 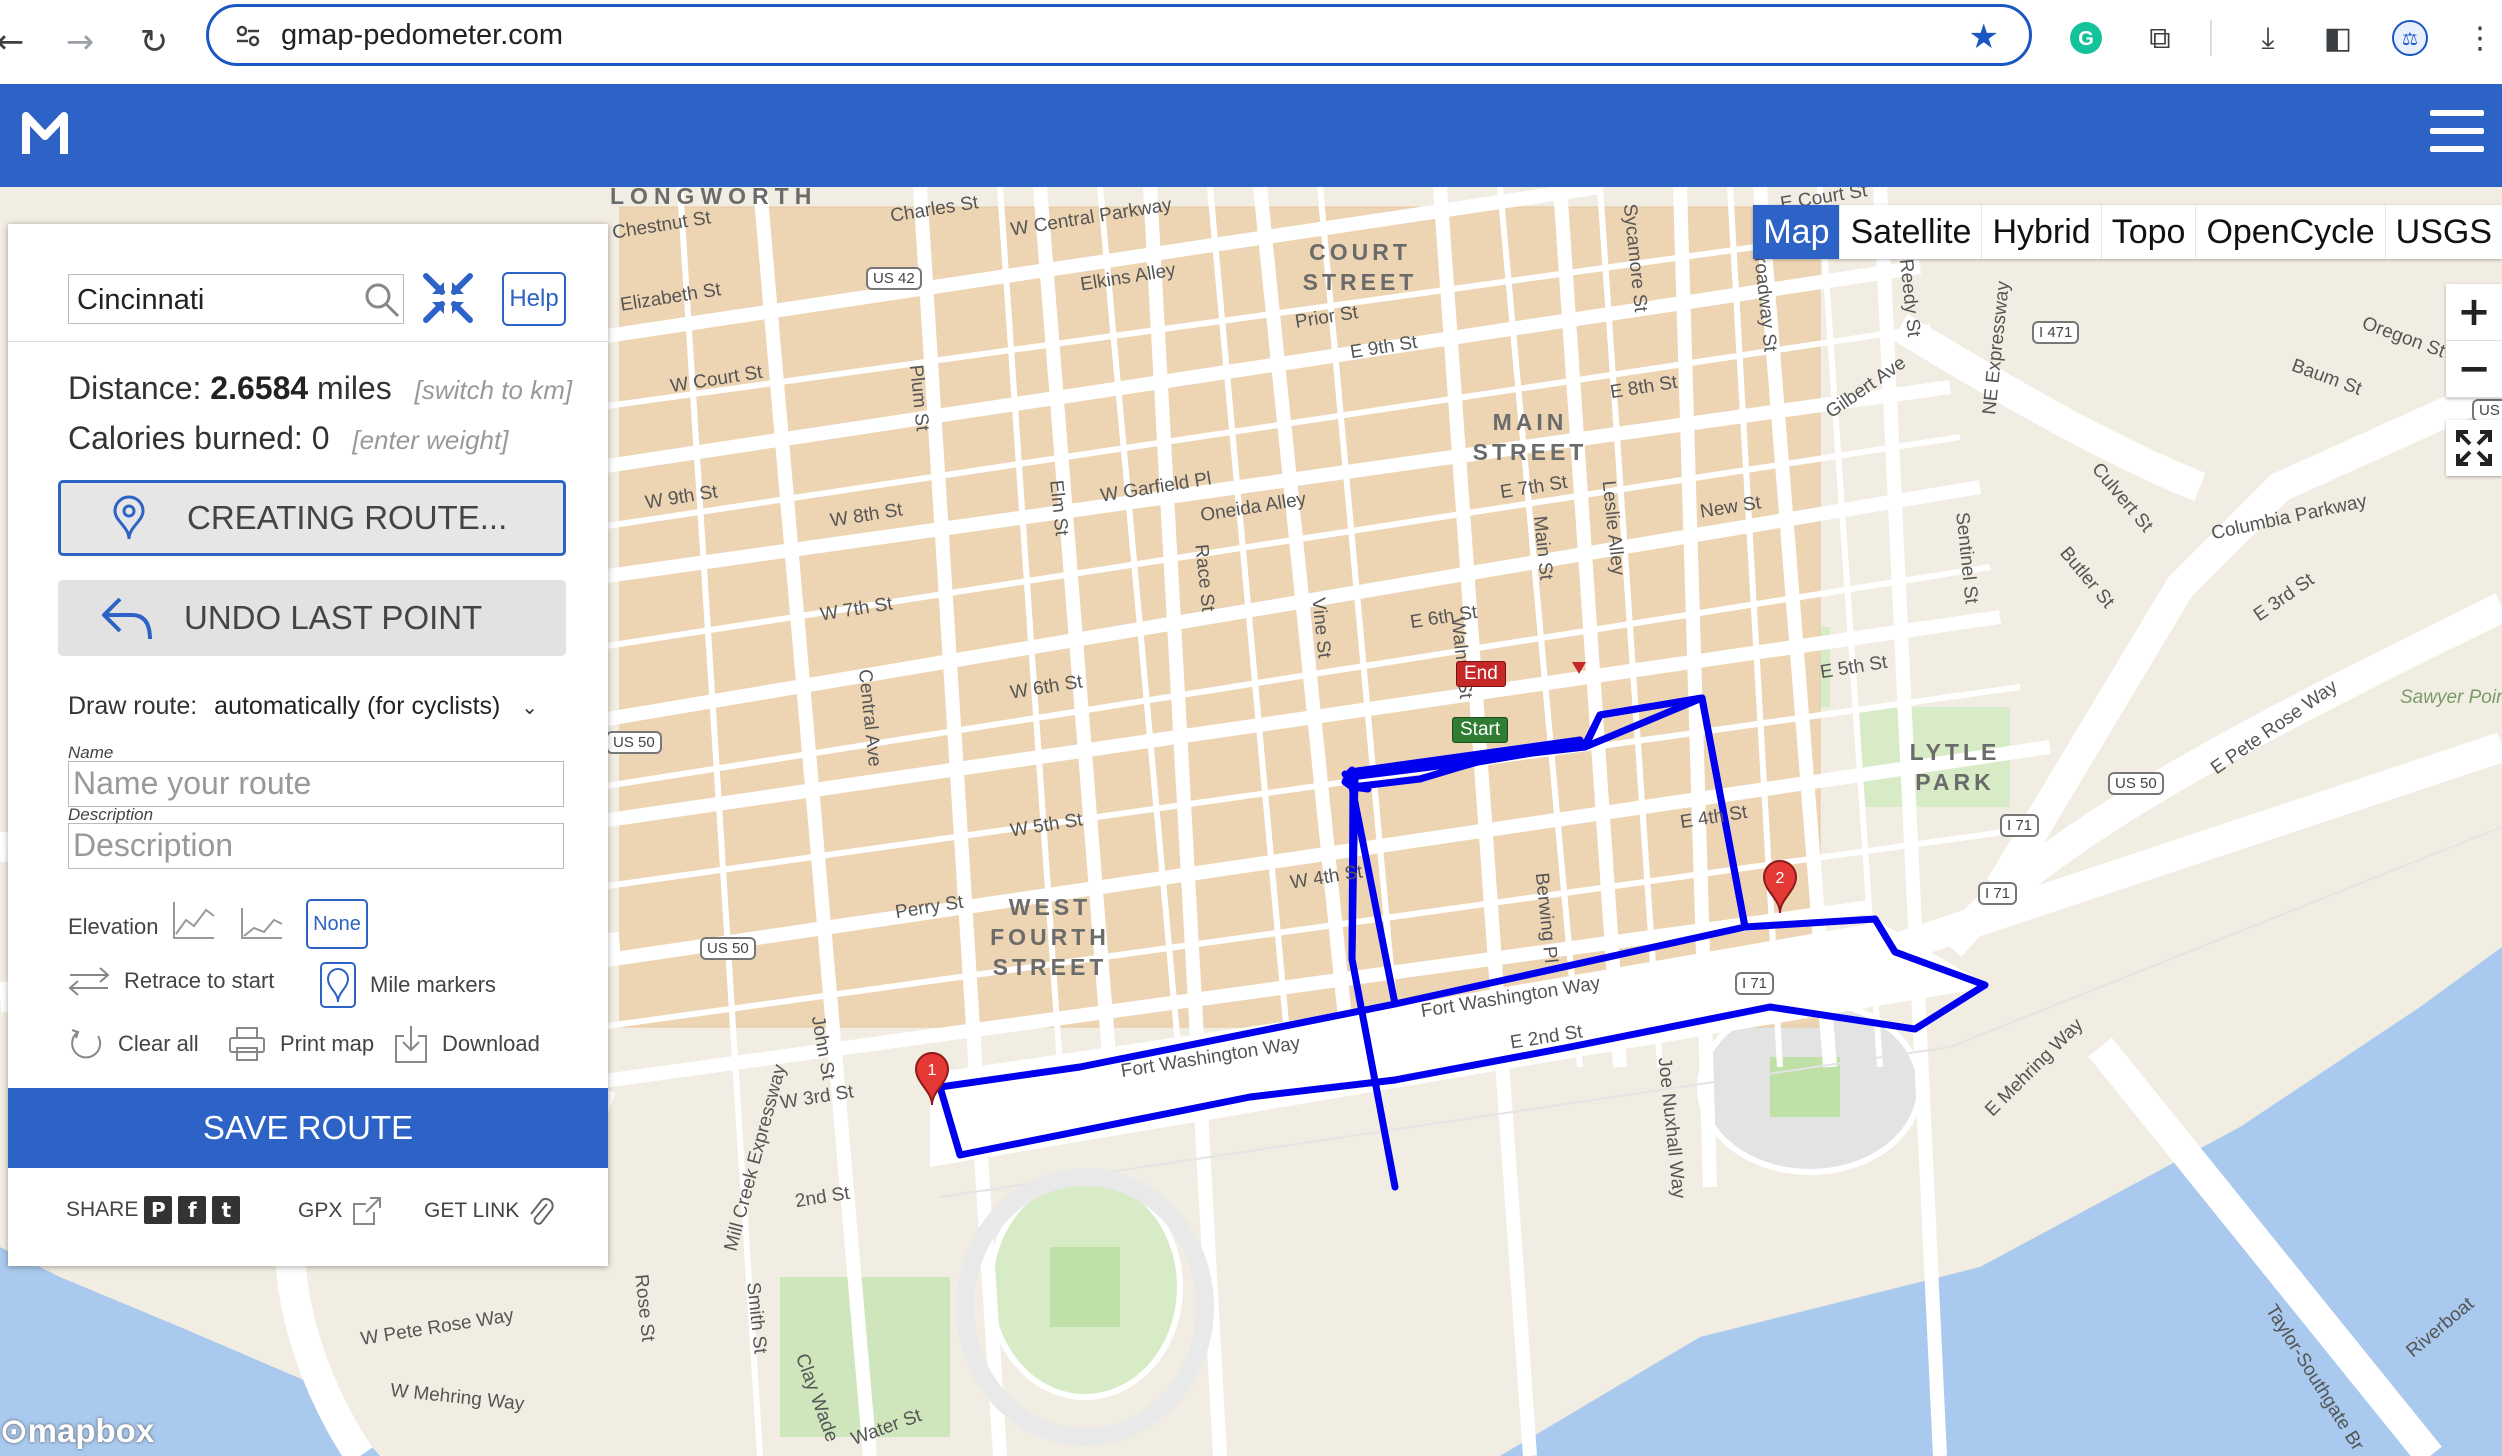 I want to click on pinterest-icon: P, so click(x=158, y=1210).